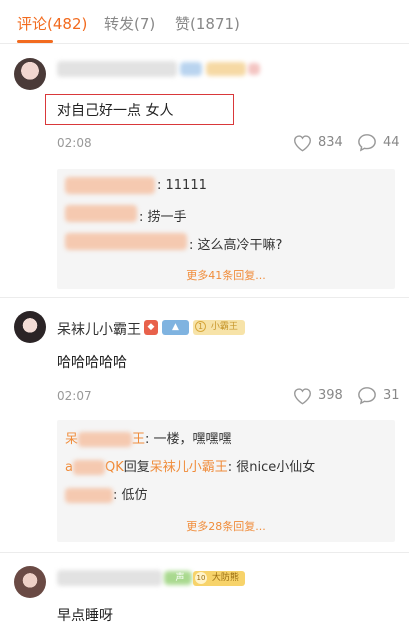 This screenshot has width=409, height=626. What do you see at coordinates (219, 327) in the screenshot?
I see `fan-badge: 1 小霸王` at bounding box center [219, 327].